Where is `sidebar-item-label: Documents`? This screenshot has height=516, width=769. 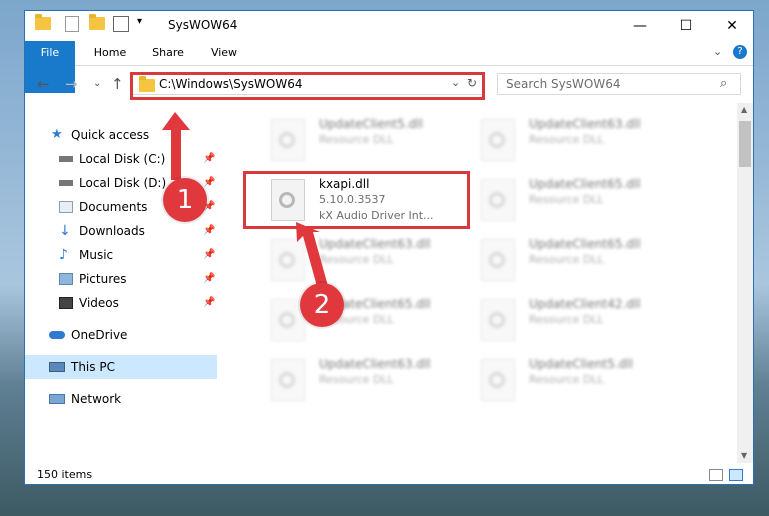 sidebar-item-label: Documents is located at coordinates (113, 207).